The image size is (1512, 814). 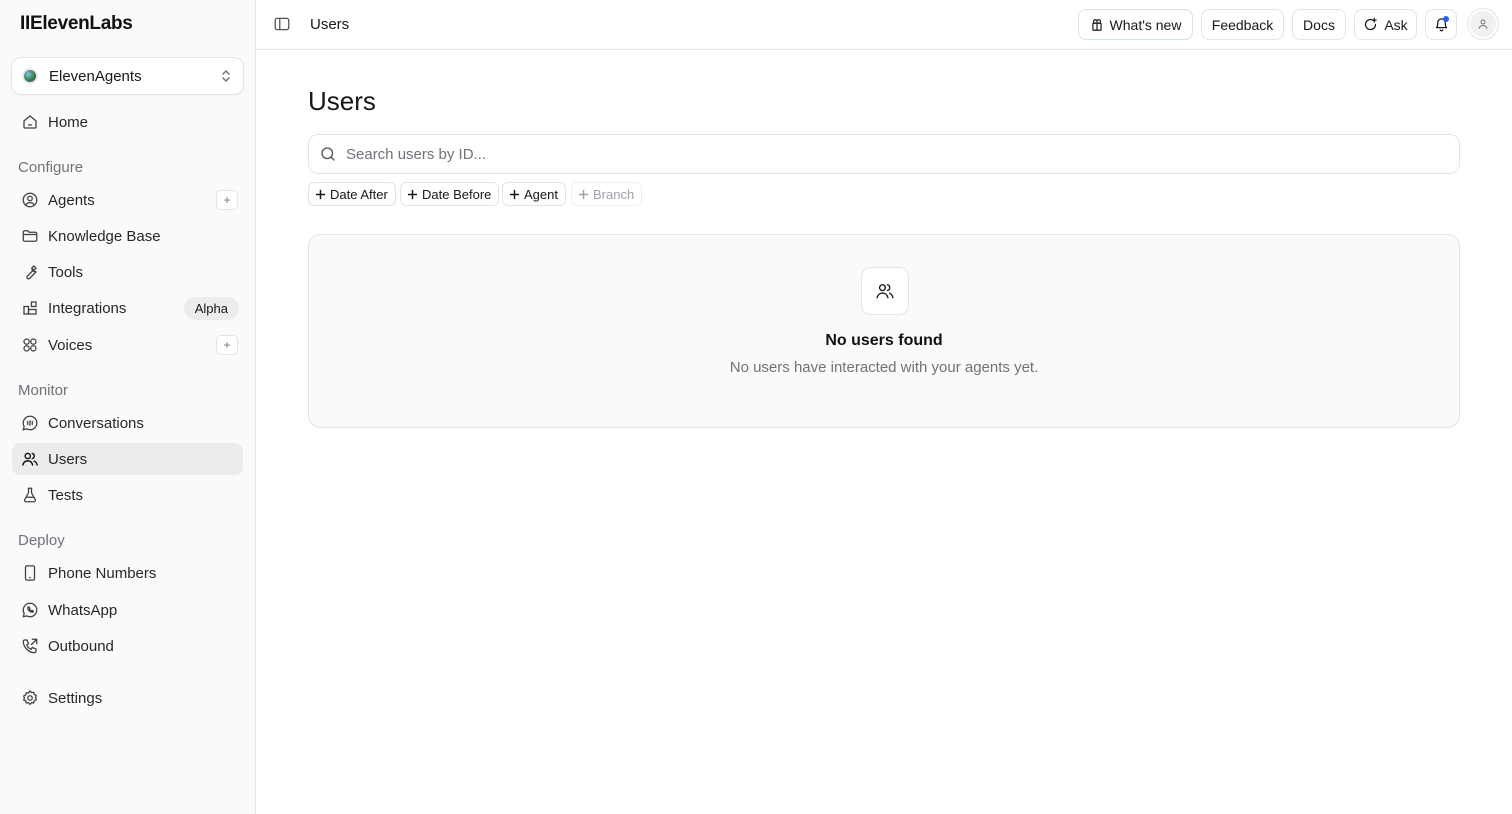 I want to click on sidebar-item-agents: Agents +, so click(x=127, y=200).